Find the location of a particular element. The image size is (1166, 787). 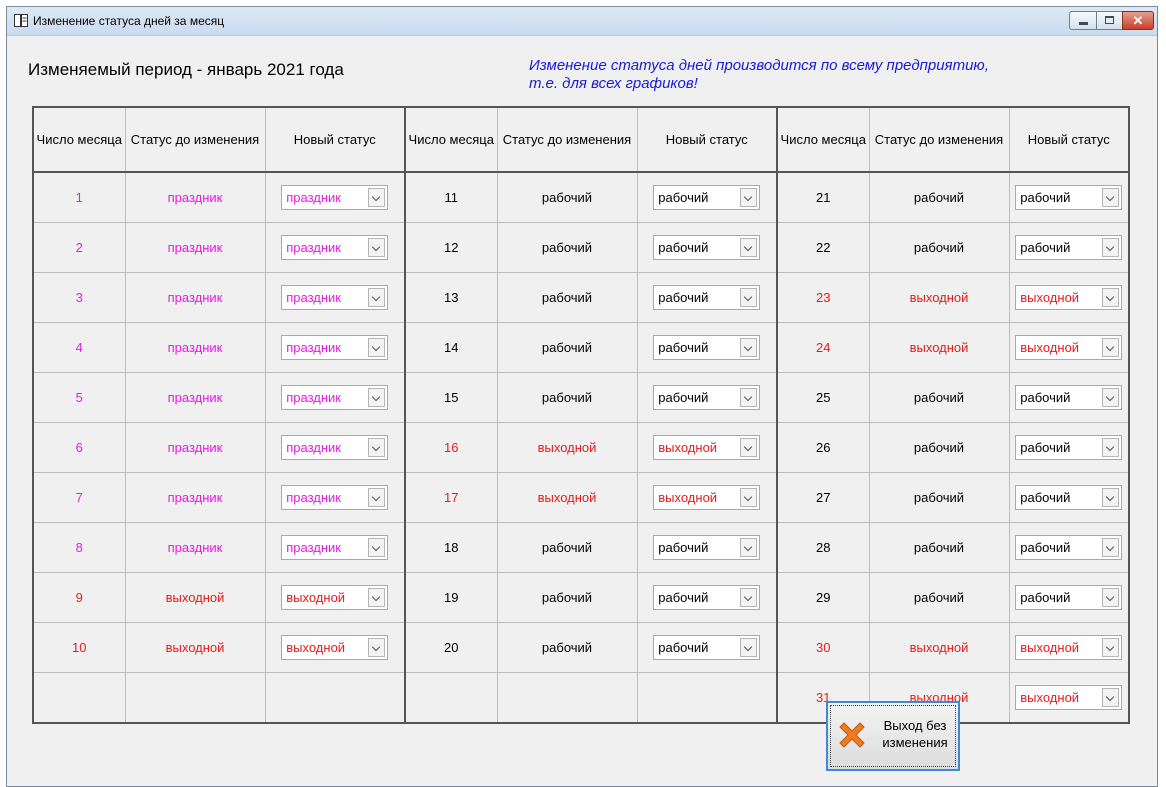

exit-without-changes-button: Выход без изменения is located at coordinates (893, 736).